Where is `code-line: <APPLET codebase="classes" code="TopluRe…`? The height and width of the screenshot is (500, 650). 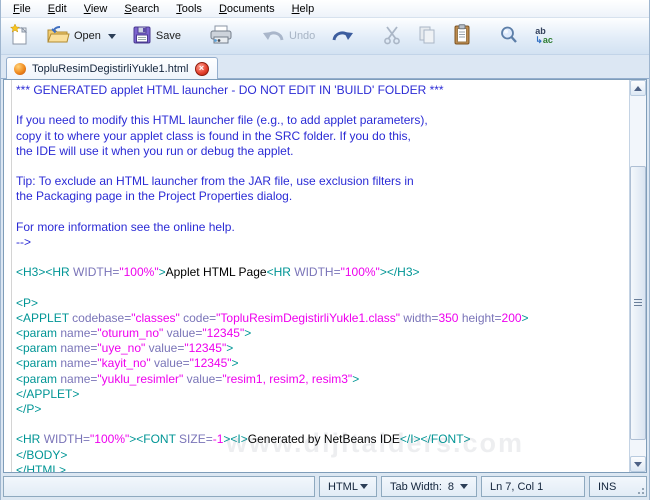 code-line: <APPLET codebase="classes" code="TopluRe… is located at coordinates (272, 317).